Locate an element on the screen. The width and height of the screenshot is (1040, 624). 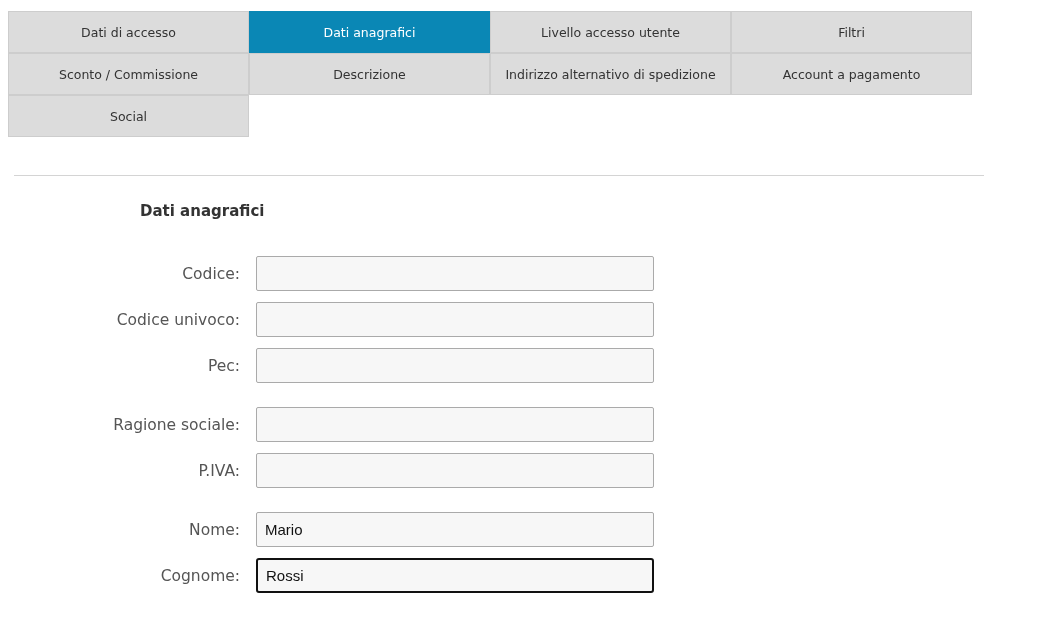
tab: Indirizzo alternativo di spedizione is located at coordinates (610, 74).